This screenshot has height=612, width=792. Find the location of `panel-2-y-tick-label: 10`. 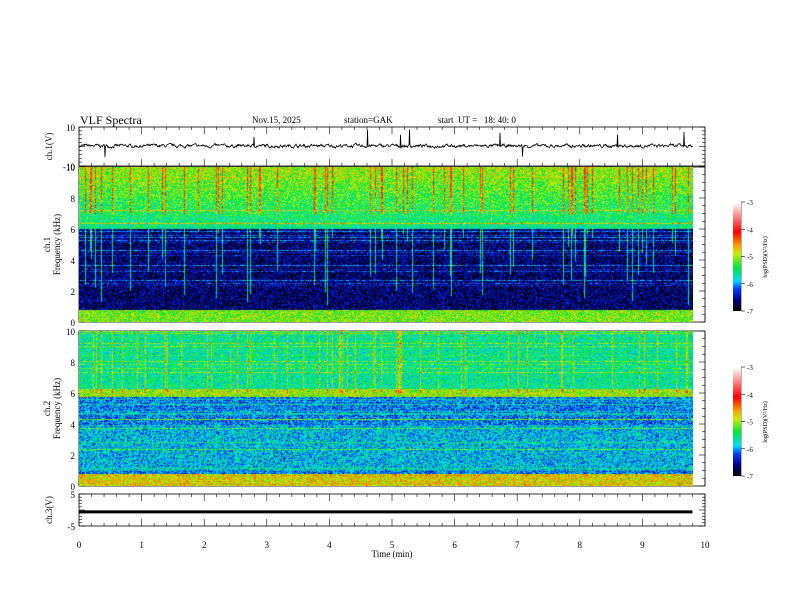

panel-2-y-tick-label: 10 is located at coordinates (71, 168).